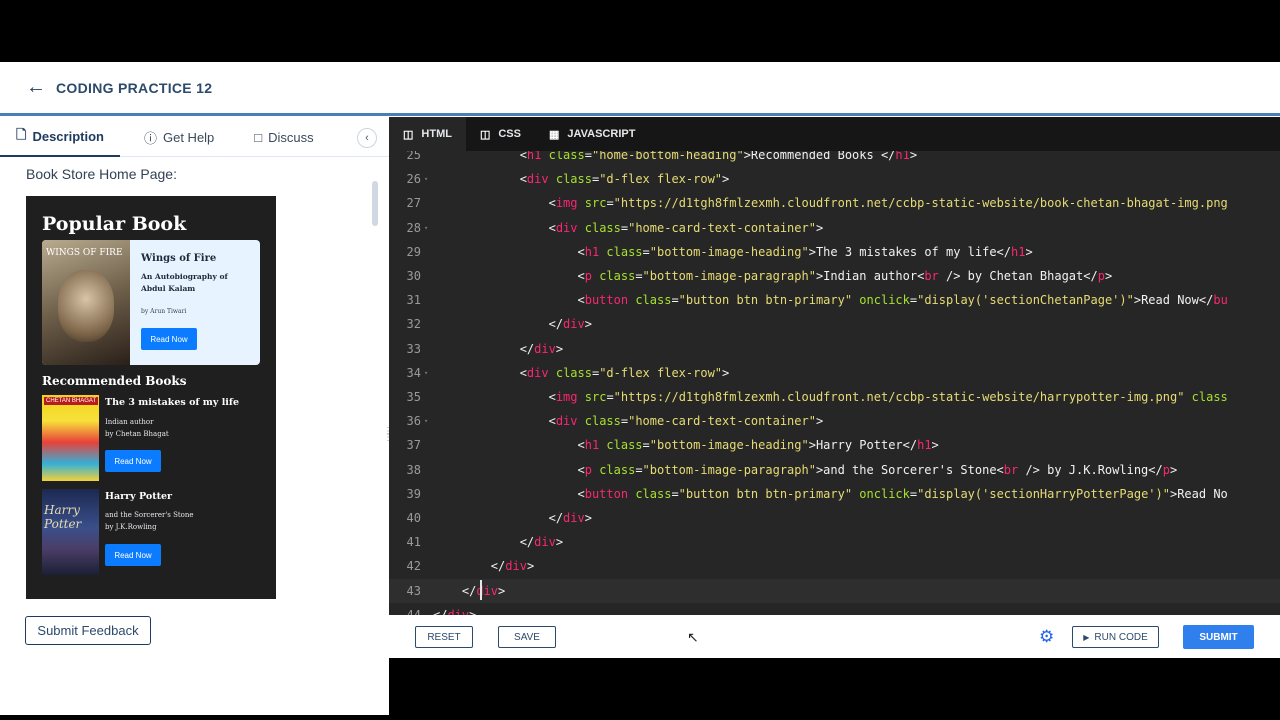  What do you see at coordinates (367, 138) in the screenshot?
I see `collapse-panel-button: ‹` at bounding box center [367, 138].